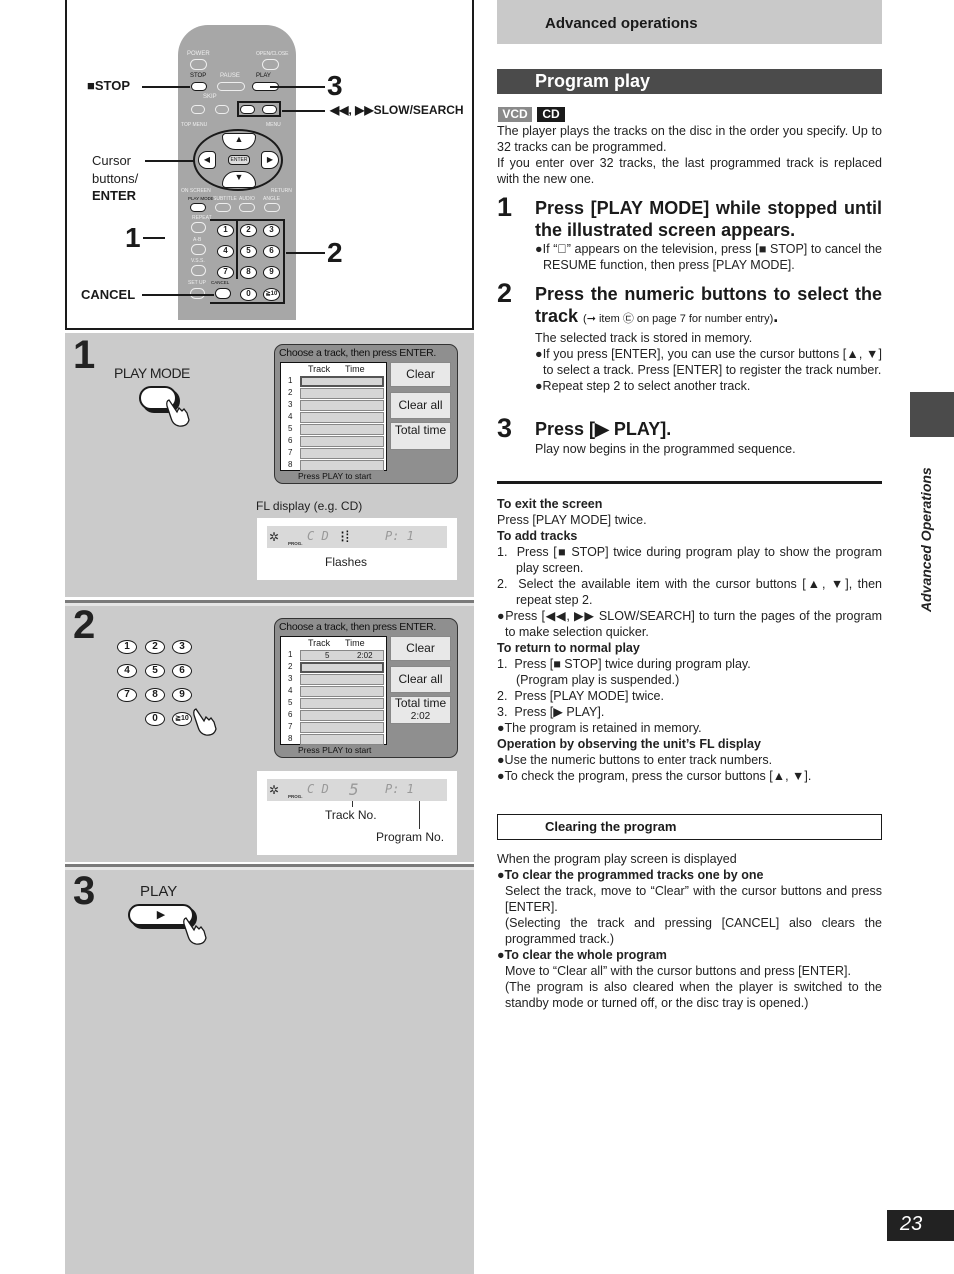 The height and width of the screenshot is (1274, 954). I want to click on step1-number: 1, so click(84, 355).